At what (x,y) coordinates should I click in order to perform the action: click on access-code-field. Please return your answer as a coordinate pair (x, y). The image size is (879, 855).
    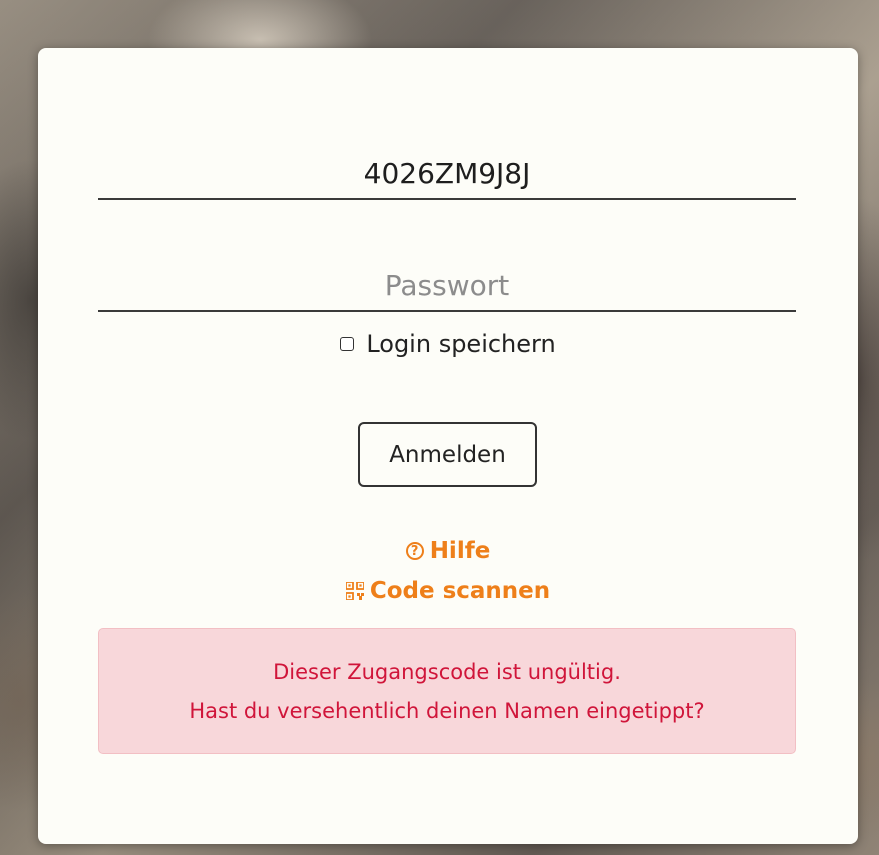
    Looking at the image, I should click on (447, 174).